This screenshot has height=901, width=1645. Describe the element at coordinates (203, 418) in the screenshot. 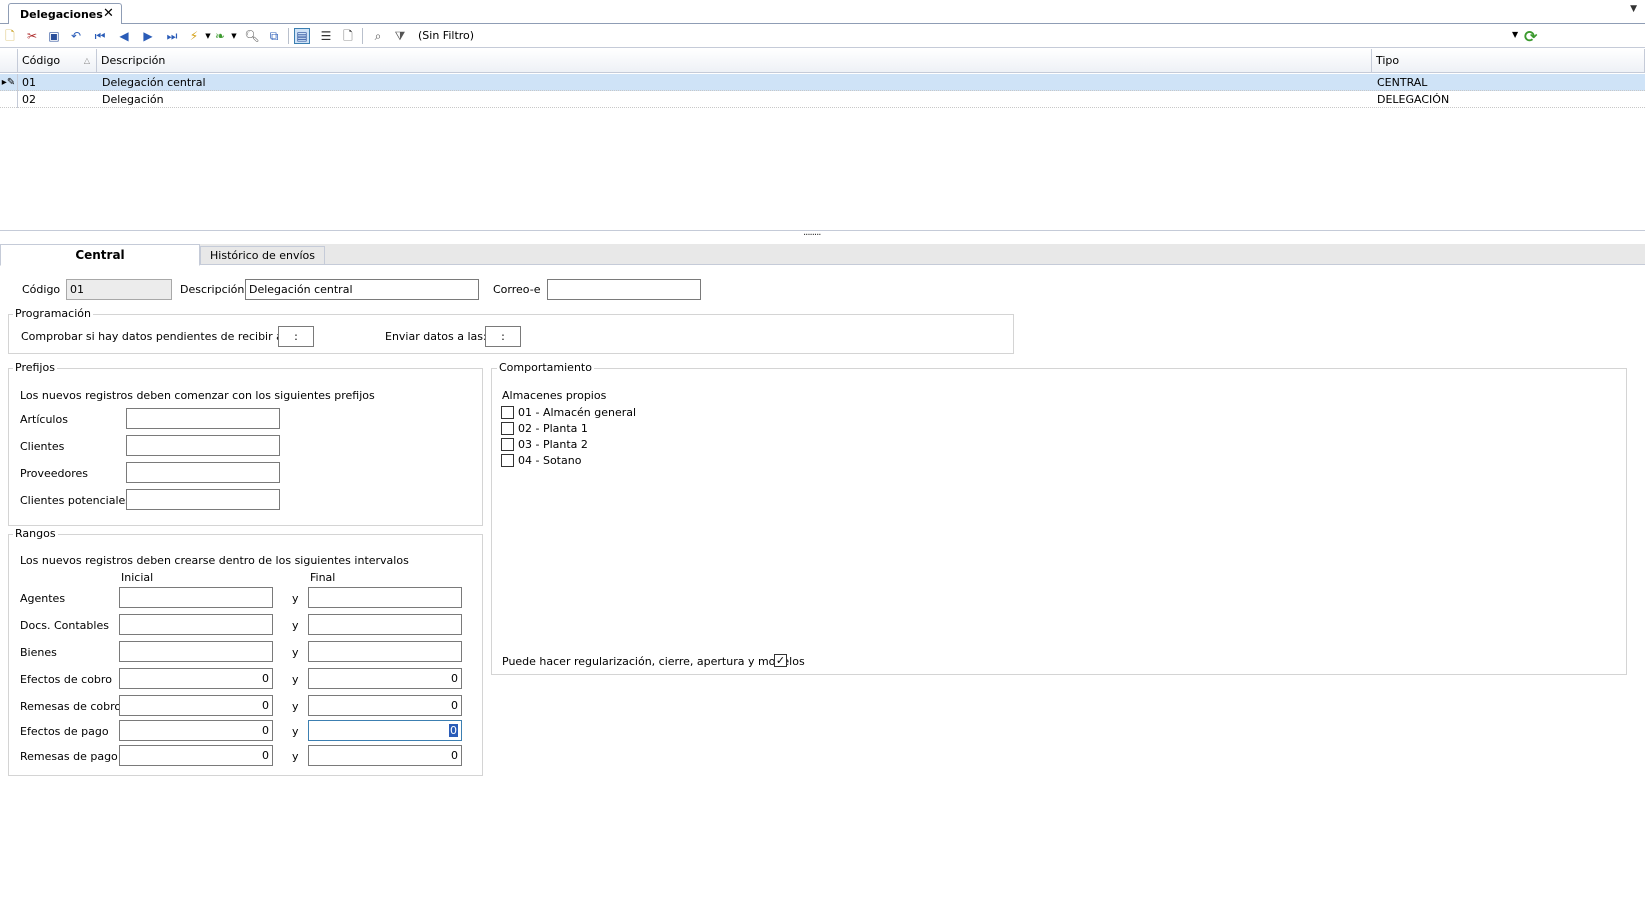

I see `prefijo-articulos-input` at that location.